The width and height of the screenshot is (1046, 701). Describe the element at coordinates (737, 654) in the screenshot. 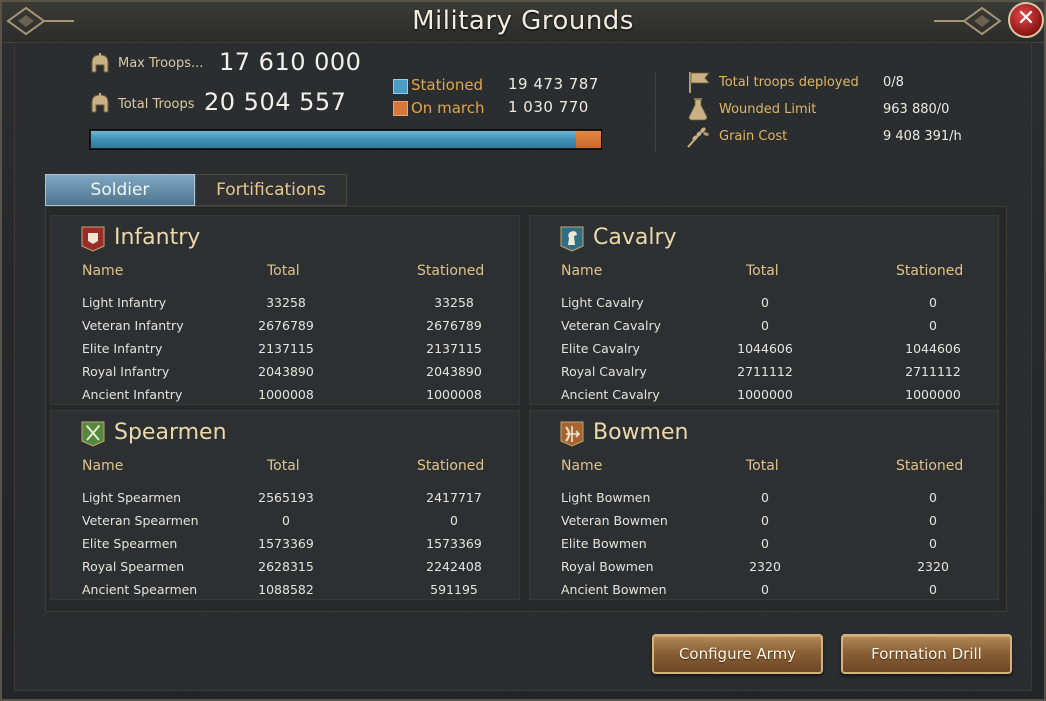

I see `configure-army-button: Configure Army` at that location.